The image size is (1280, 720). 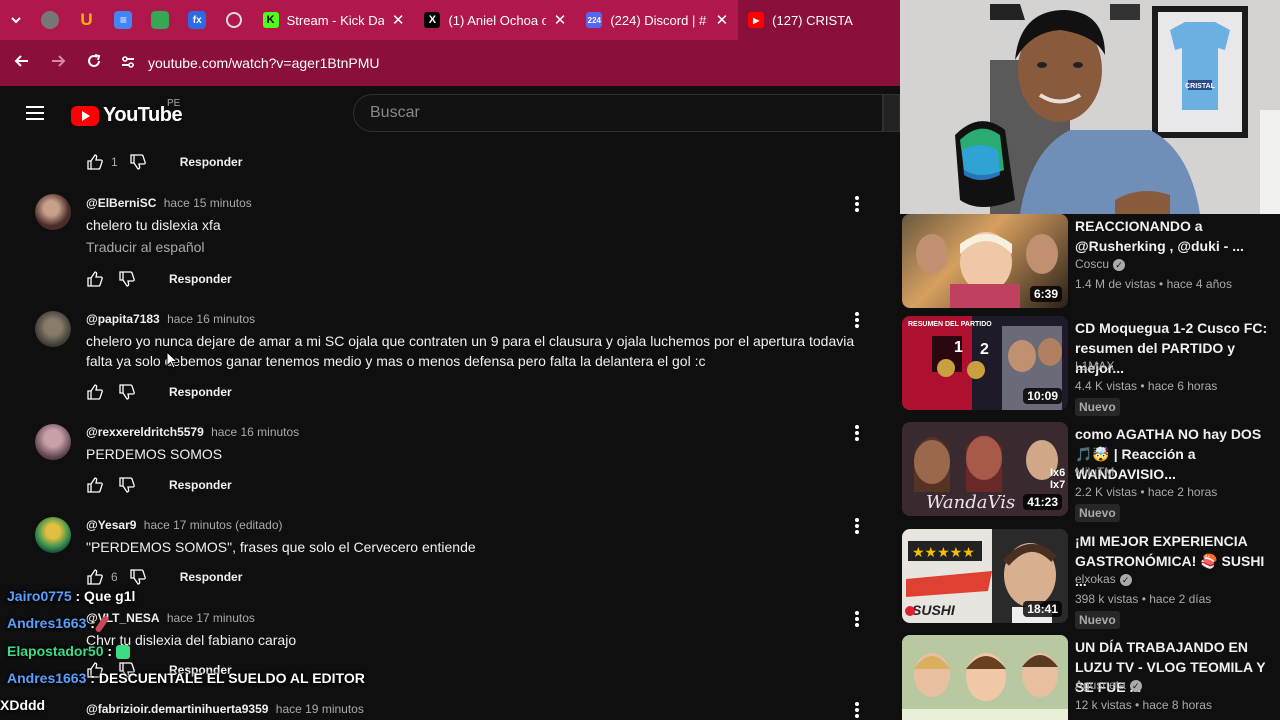 I want to click on video-meta: 2.2 K vistas • hace 2 horas, so click(x=1146, y=492).